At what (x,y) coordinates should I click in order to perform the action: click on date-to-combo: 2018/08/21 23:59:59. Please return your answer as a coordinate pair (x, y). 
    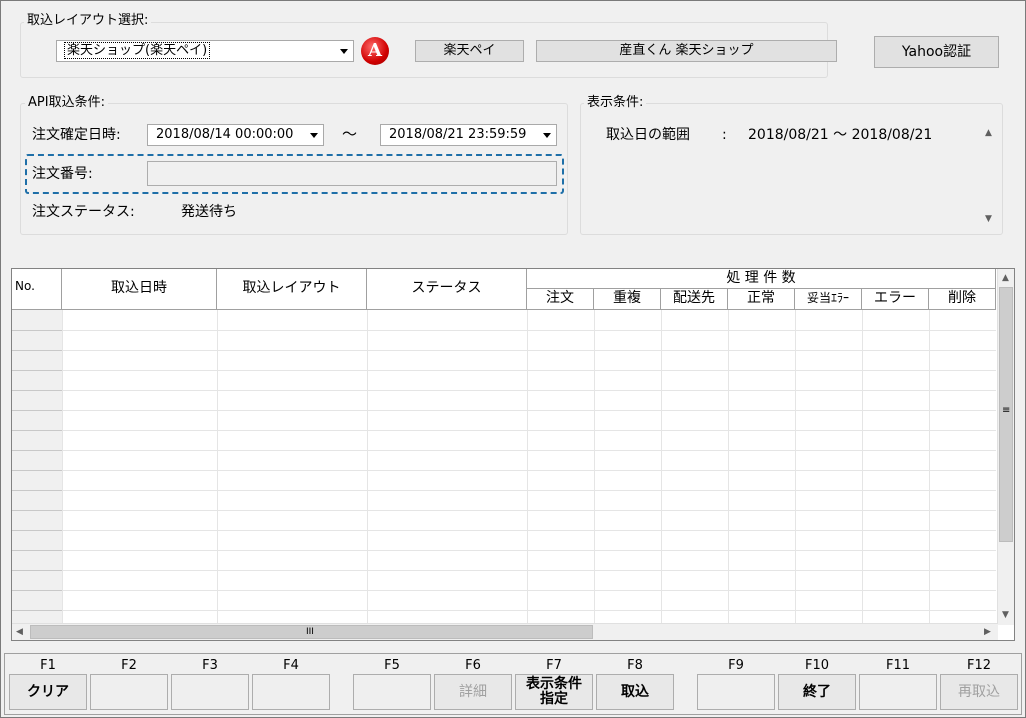
    Looking at the image, I should click on (468, 135).